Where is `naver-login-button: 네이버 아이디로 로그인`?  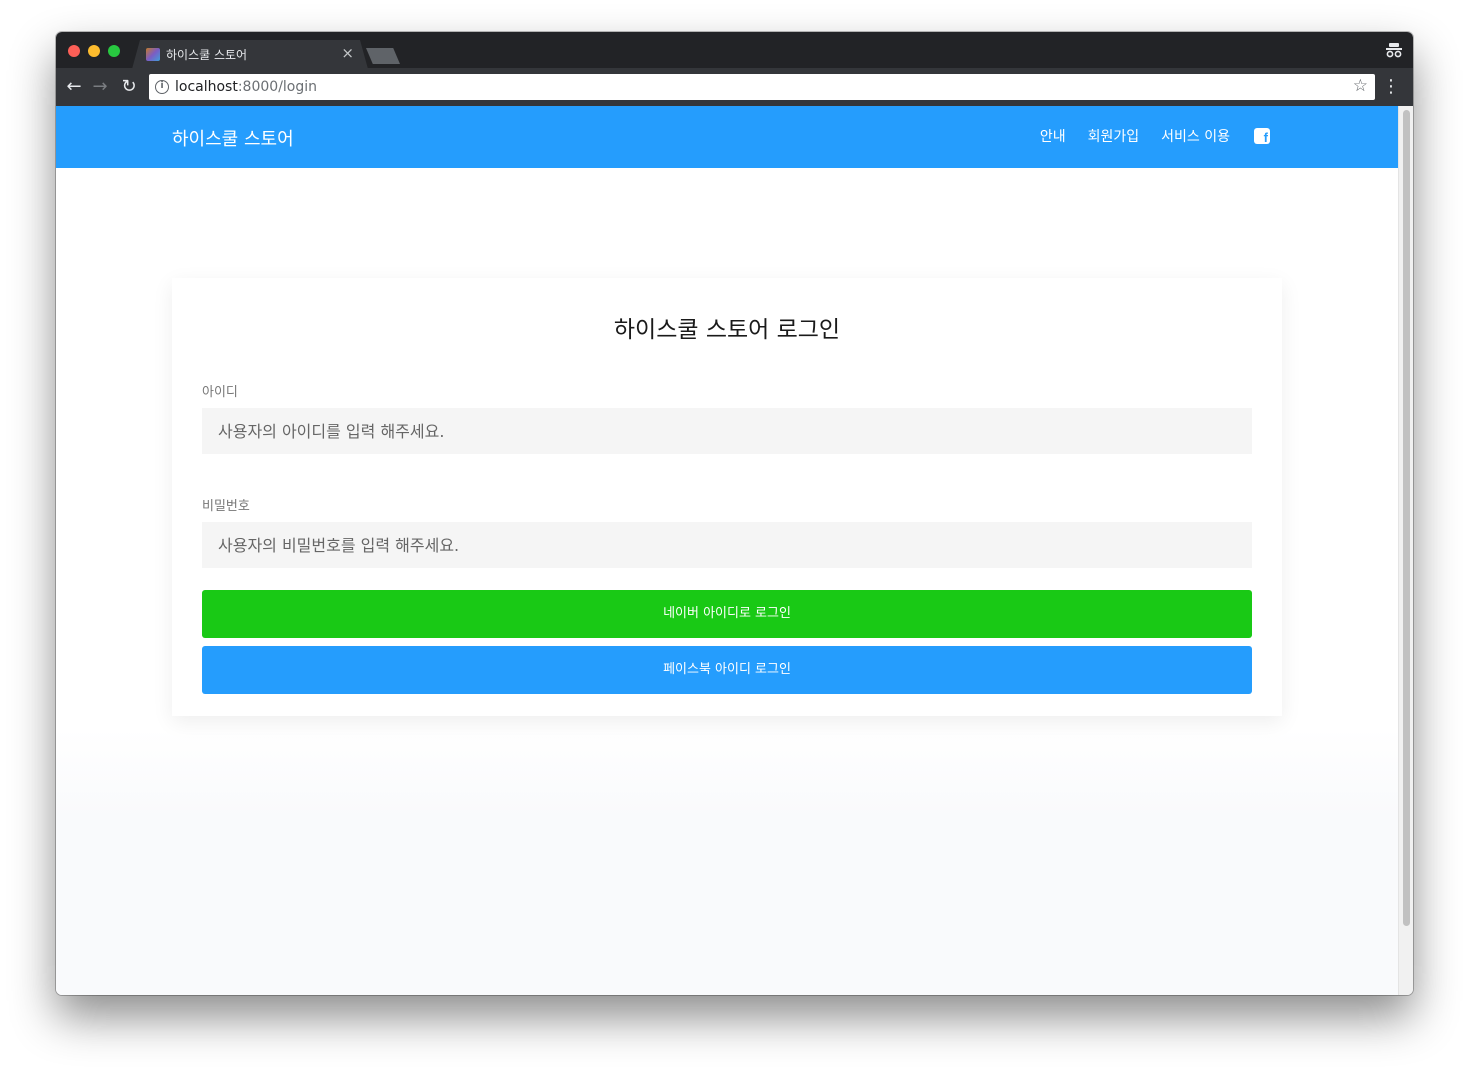
naver-login-button: 네이버 아이디로 로그인 is located at coordinates (727, 614).